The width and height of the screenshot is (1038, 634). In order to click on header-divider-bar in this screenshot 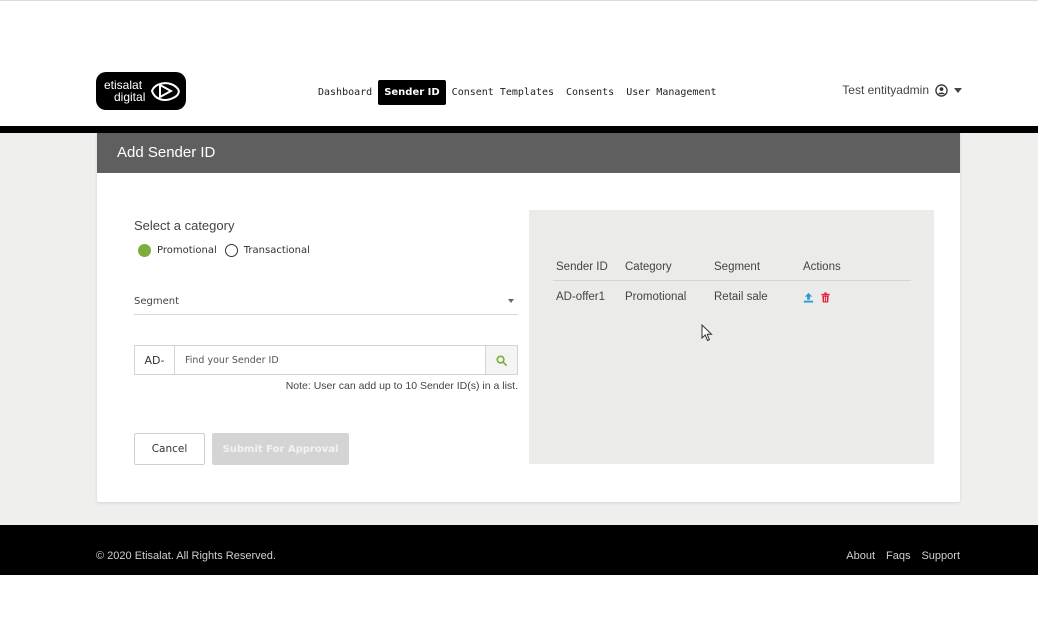, I will do `click(519, 129)`.